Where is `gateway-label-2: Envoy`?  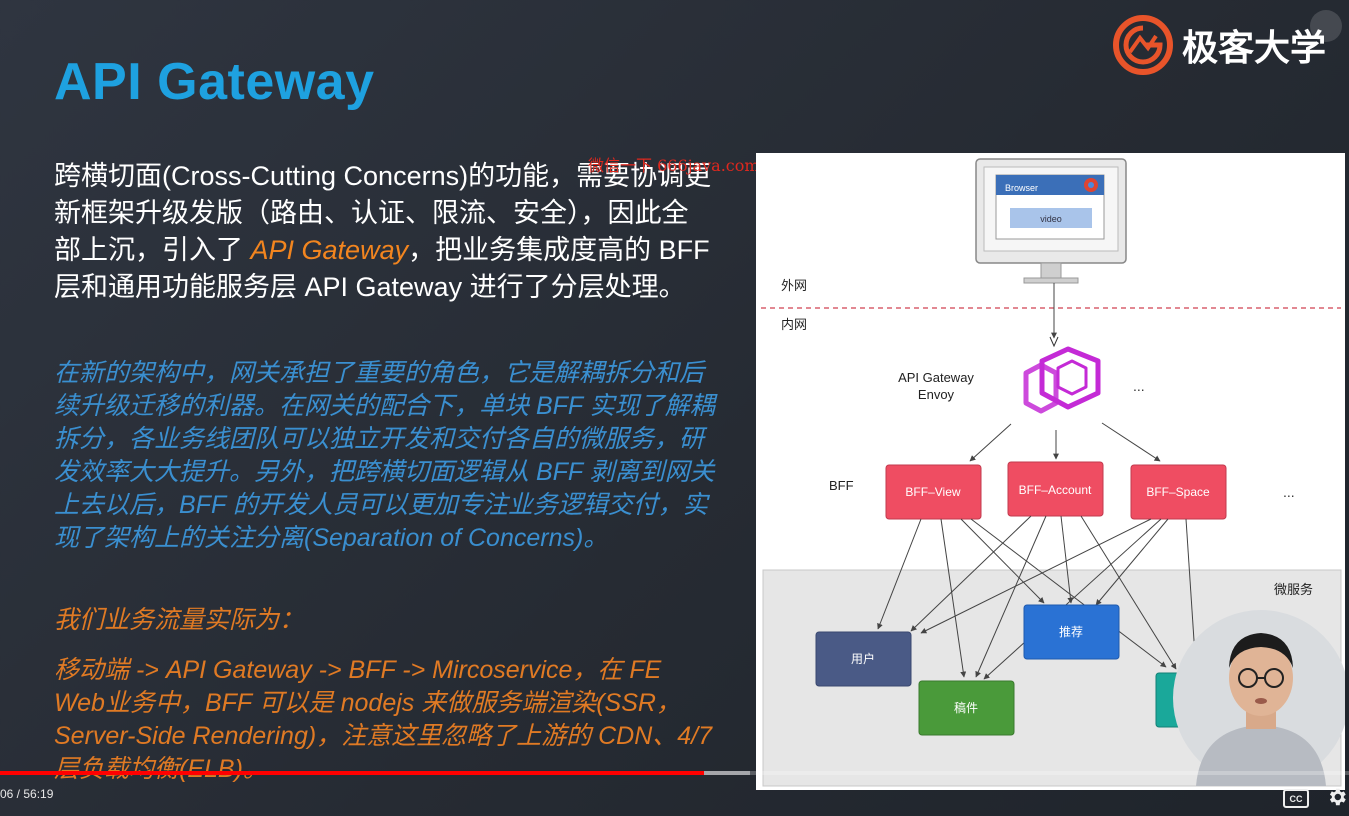
gateway-label-2: Envoy is located at coordinates (936, 394).